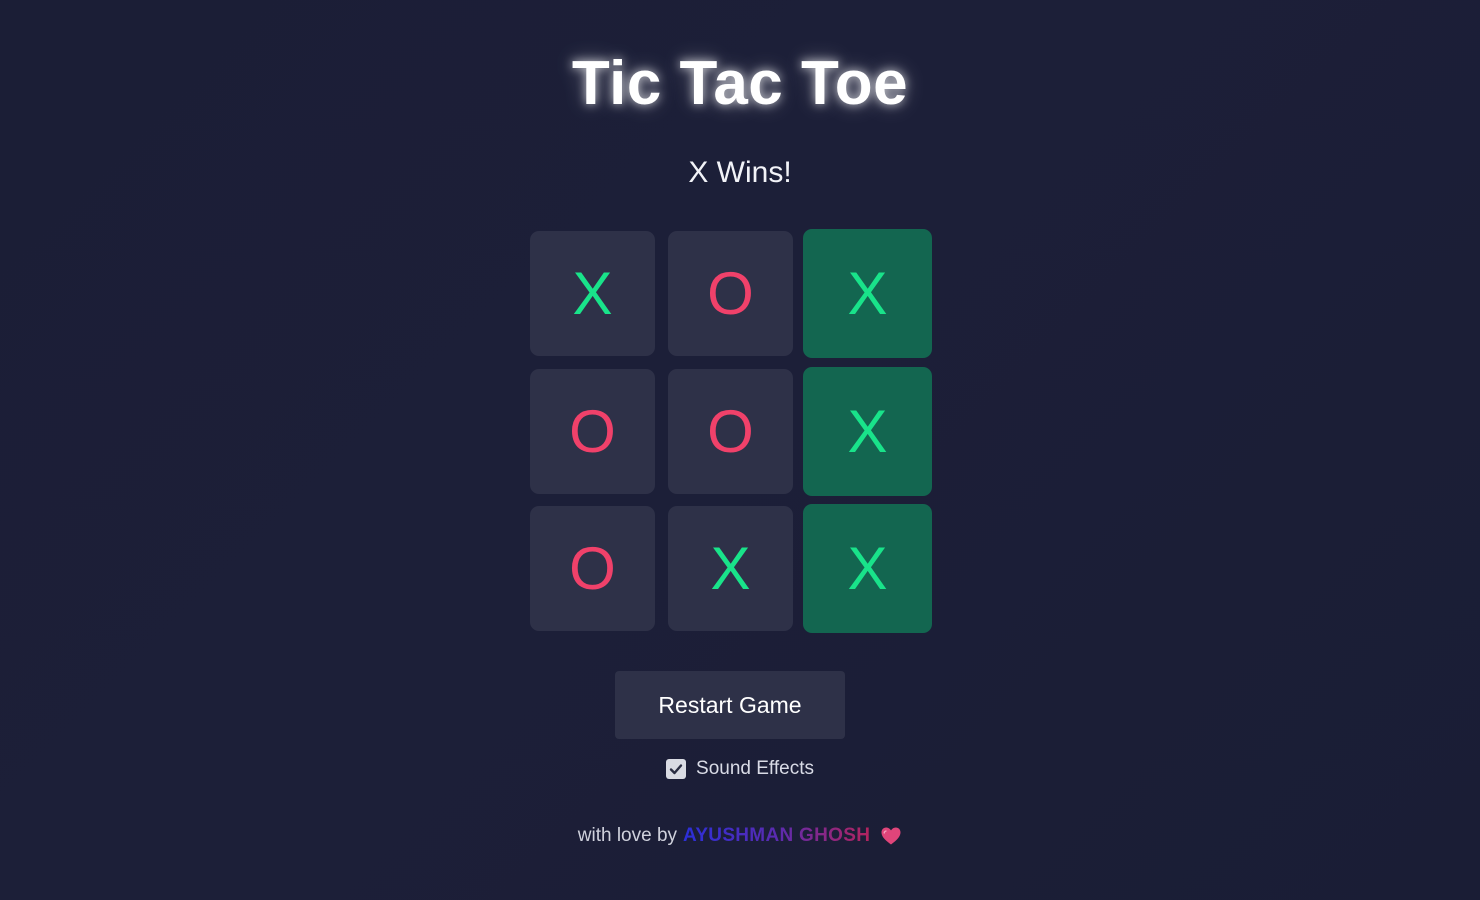  I want to click on board-cell-3: X, so click(867, 293).